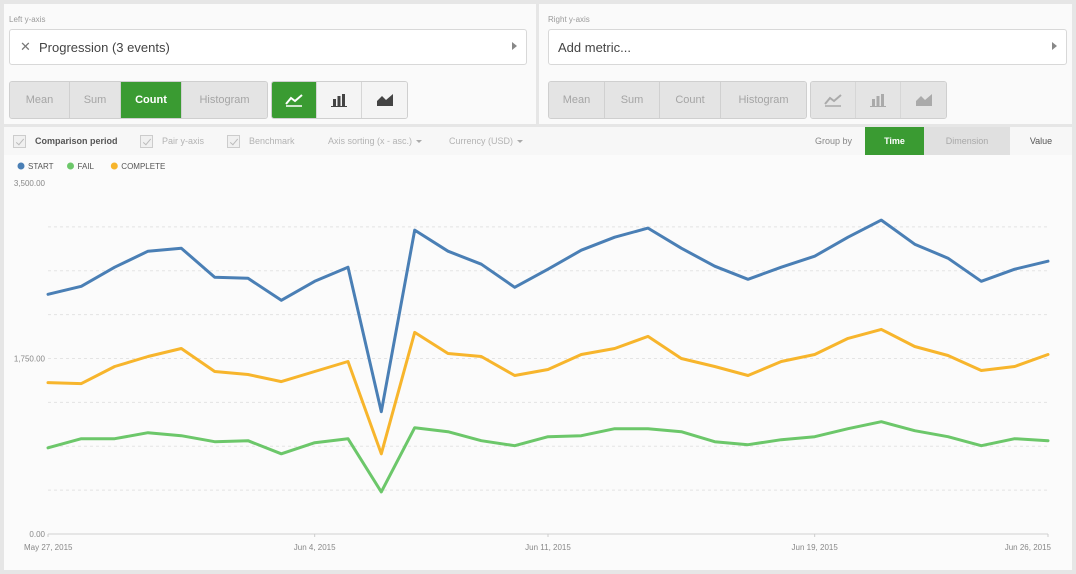  What do you see at coordinates (224, 100) in the screenshot?
I see `left-agg-histogram-button: Histogram` at bounding box center [224, 100].